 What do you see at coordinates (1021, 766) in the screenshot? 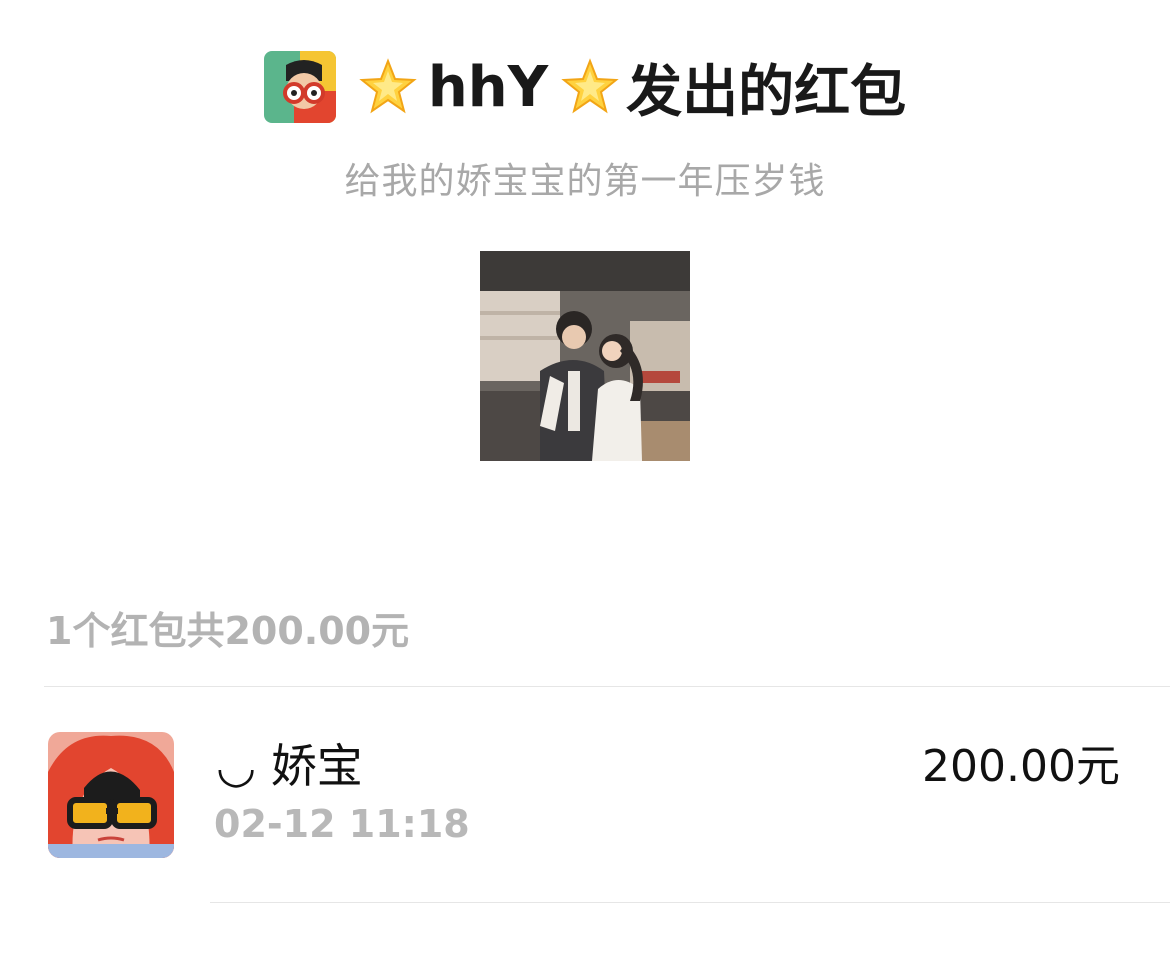
I see `received-amount: 200.00元` at bounding box center [1021, 766].